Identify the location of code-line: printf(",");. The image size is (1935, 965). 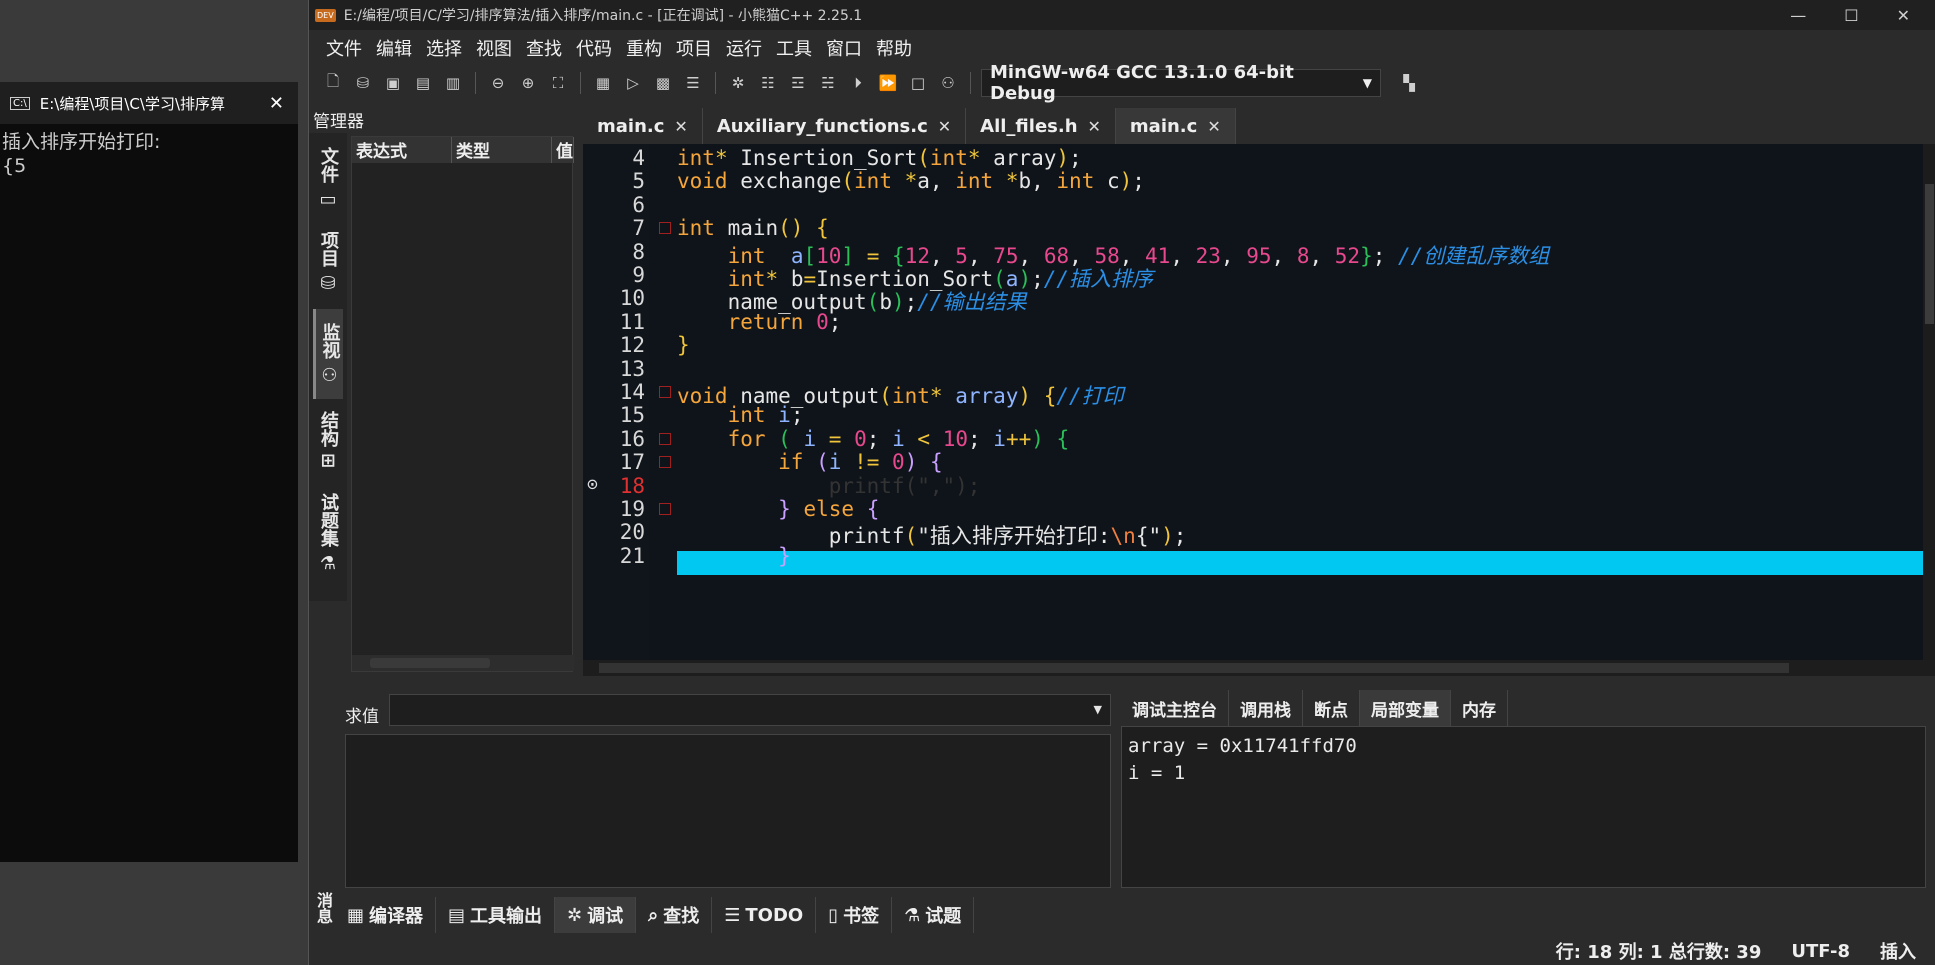
(829, 486).